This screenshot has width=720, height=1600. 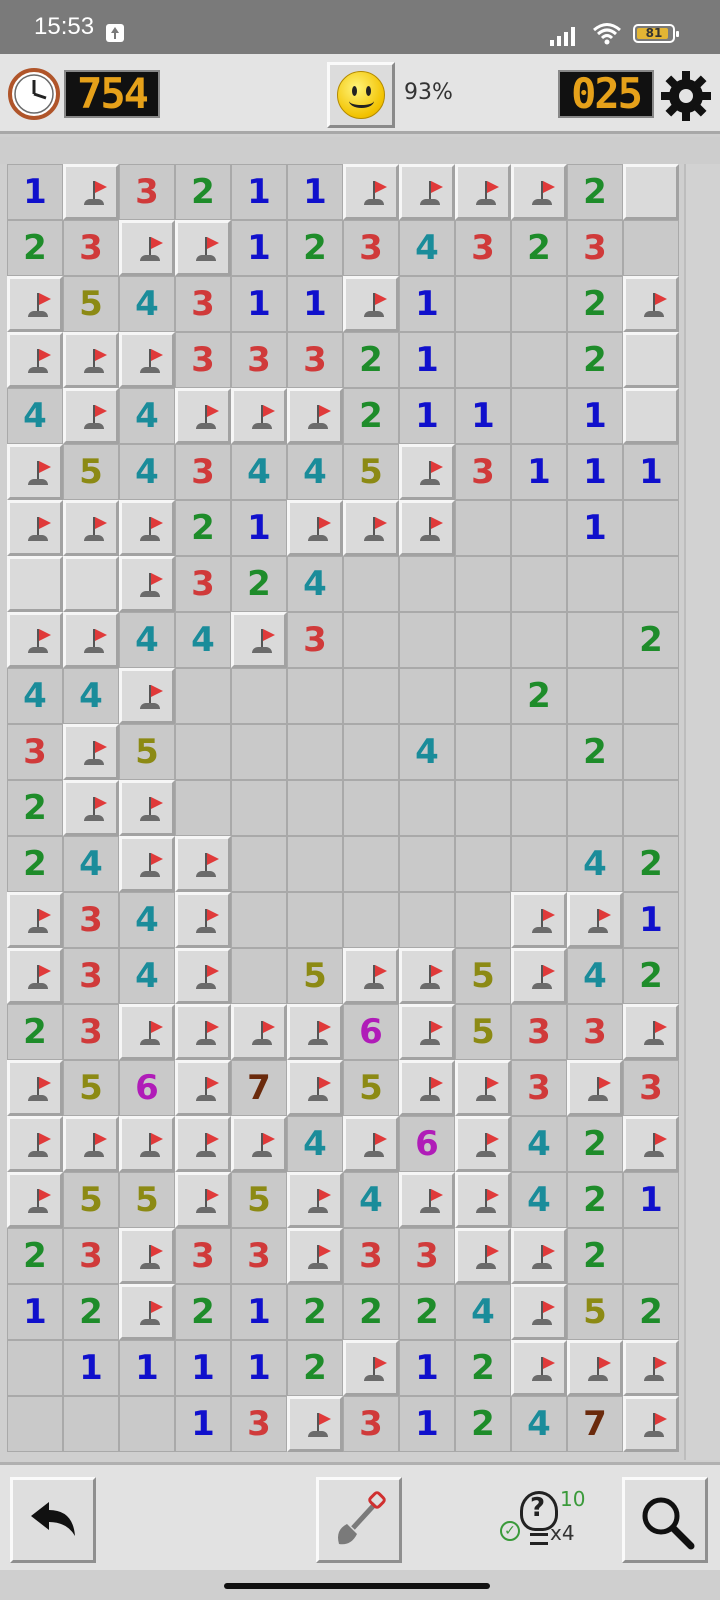 I want to click on number-cell: 6, so click(x=371, y=1032).